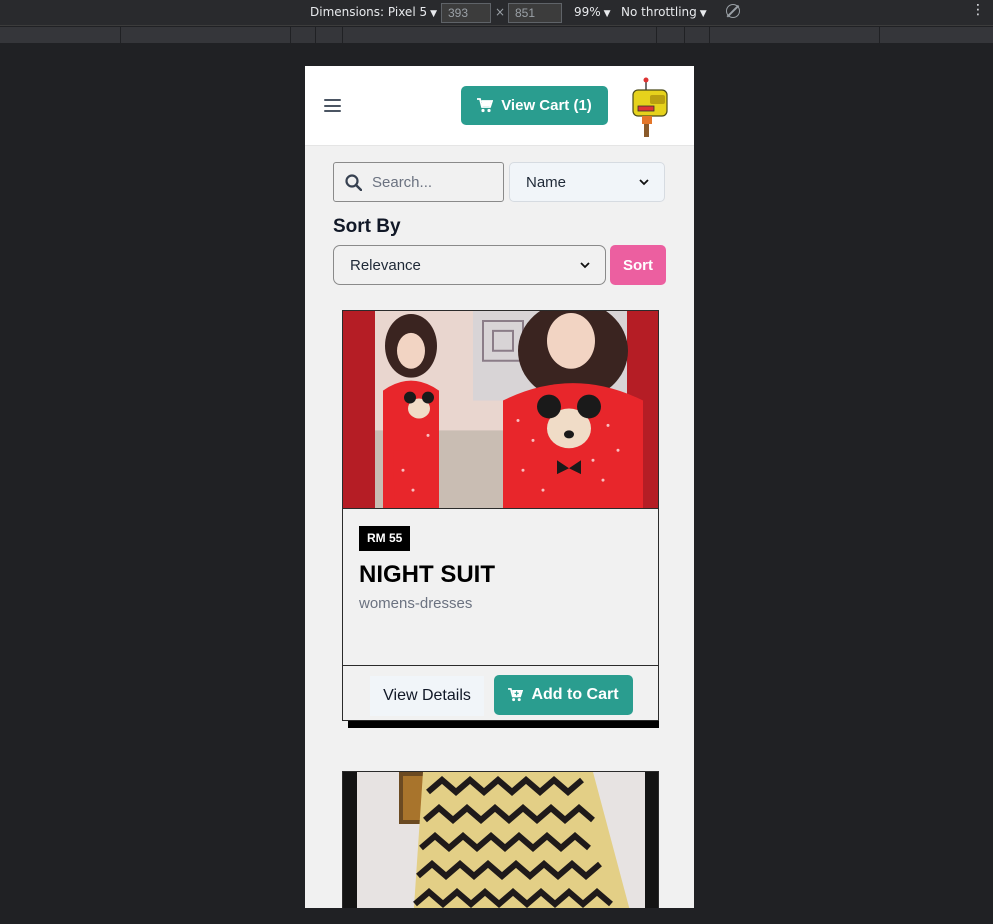 This screenshot has height=924, width=993. What do you see at coordinates (587, 12) in the screenshot?
I see `zoom-label: 99%` at bounding box center [587, 12].